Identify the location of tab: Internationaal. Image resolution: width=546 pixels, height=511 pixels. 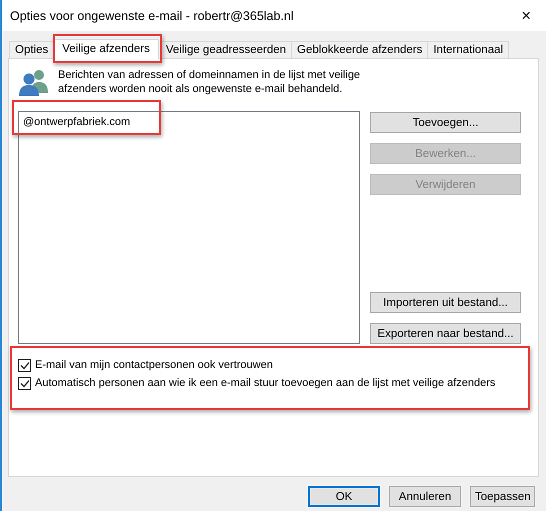
(468, 49).